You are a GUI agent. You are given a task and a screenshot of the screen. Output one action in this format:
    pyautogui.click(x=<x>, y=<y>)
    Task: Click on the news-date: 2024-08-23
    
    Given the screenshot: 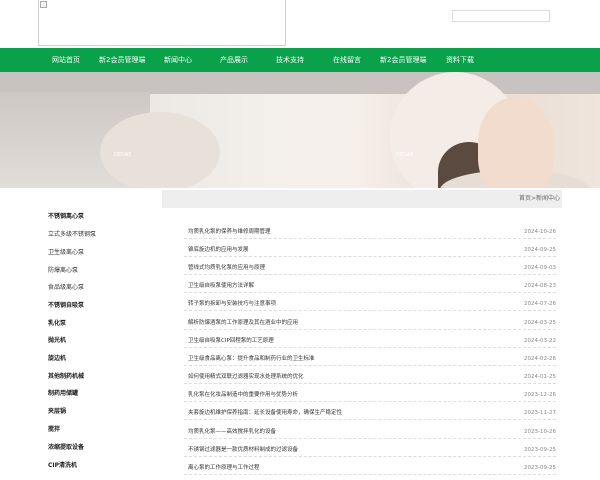 What is the action you would take?
    pyautogui.click(x=540, y=286)
    